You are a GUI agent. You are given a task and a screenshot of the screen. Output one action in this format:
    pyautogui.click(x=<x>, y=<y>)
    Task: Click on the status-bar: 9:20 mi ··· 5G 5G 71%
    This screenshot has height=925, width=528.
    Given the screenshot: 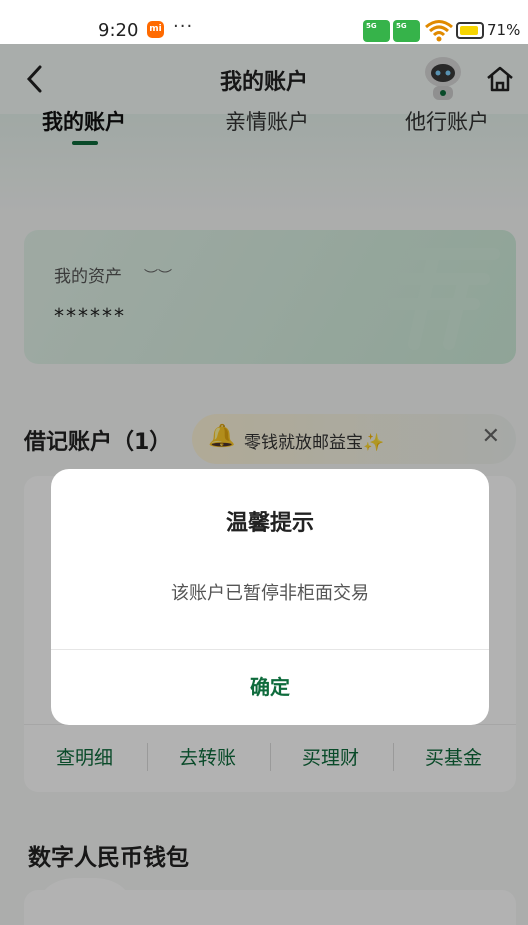 What is the action you would take?
    pyautogui.click(x=264, y=22)
    